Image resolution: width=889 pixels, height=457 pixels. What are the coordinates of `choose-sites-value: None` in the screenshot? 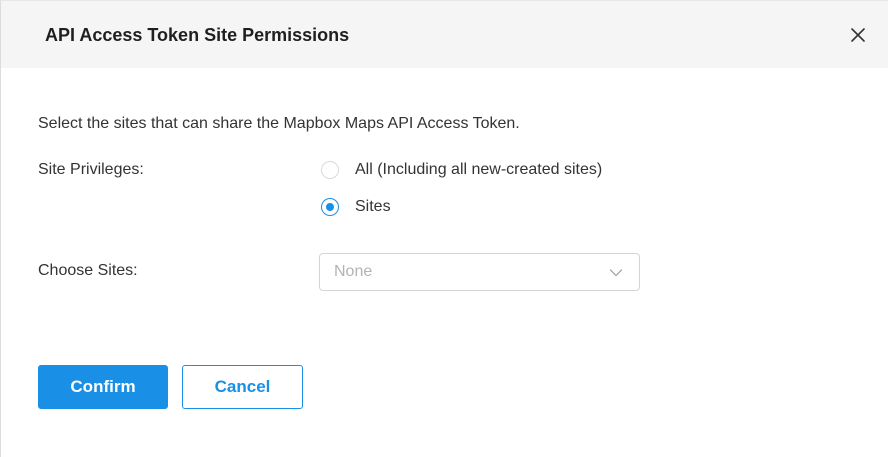 It's located at (353, 271).